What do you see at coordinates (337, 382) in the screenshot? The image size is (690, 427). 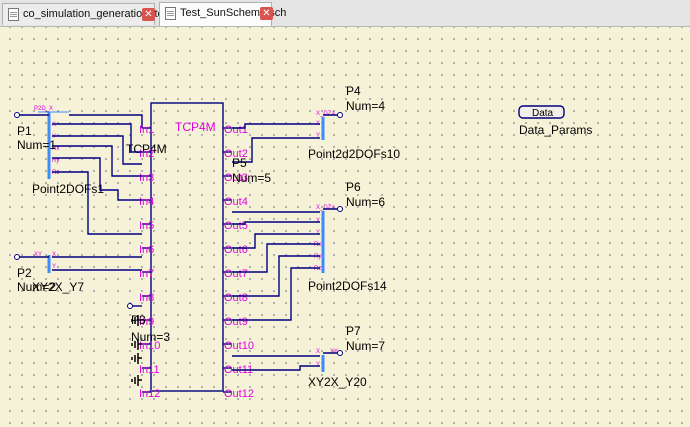 I see `block-name: XY2X_Y20` at bounding box center [337, 382].